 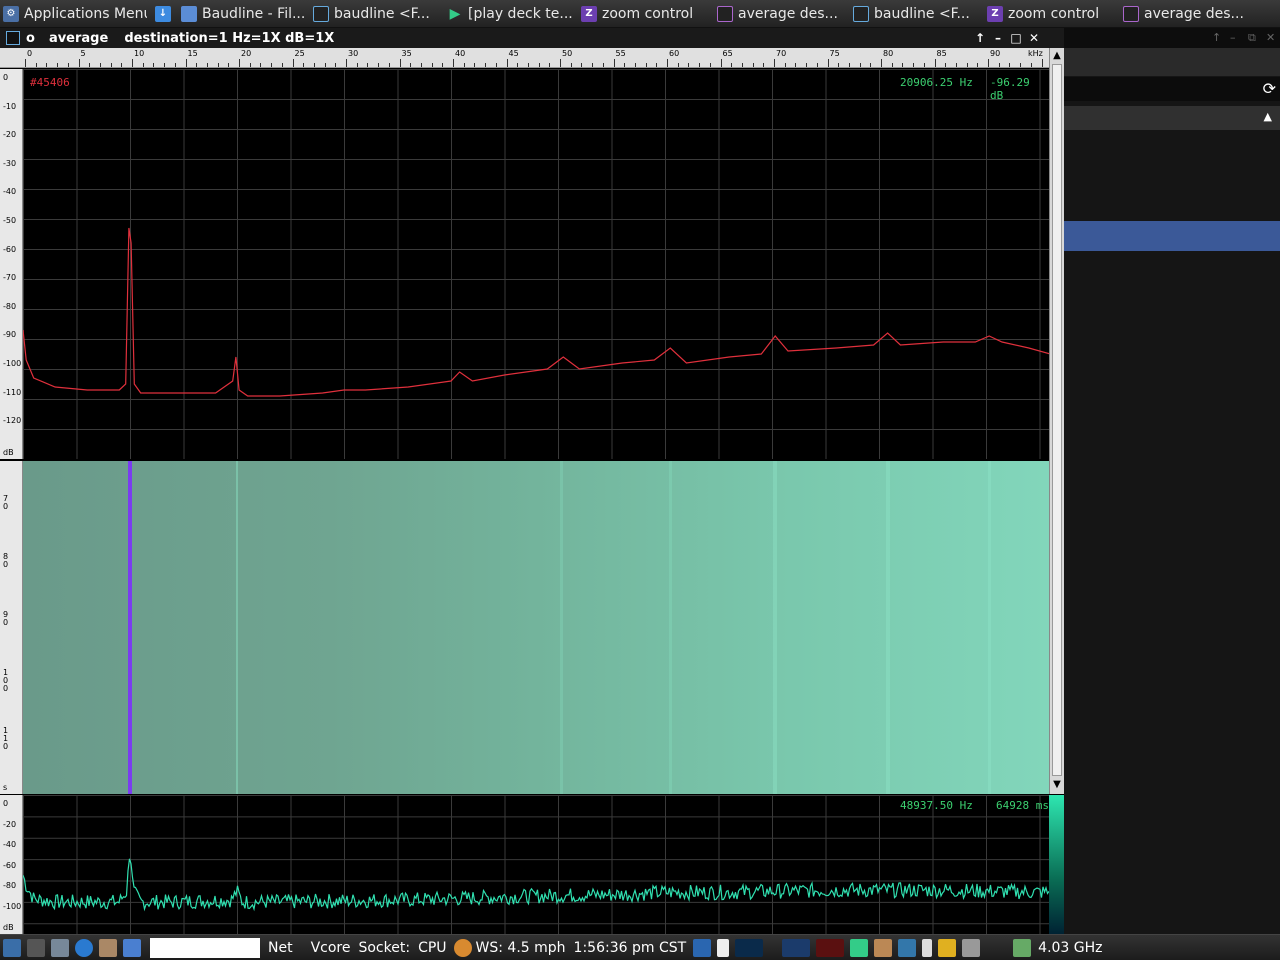 What do you see at coordinates (10, 163) in the screenshot?
I see `y-axis-label: -30` at bounding box center [10, 163].